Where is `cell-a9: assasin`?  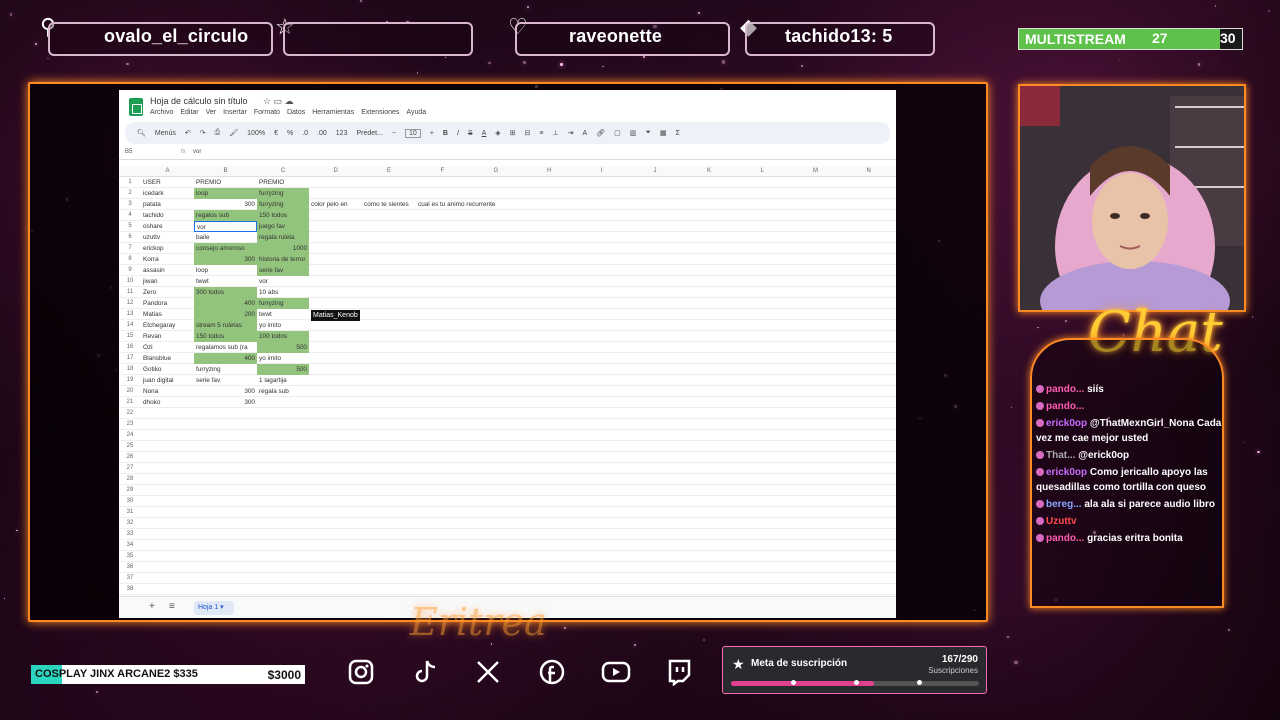
cell-a9: assasin is located at coordinates (167, 270).